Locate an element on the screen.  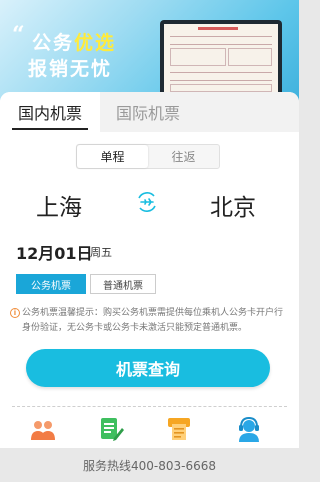
monitor-illustration is located at coordinates (221, 66).